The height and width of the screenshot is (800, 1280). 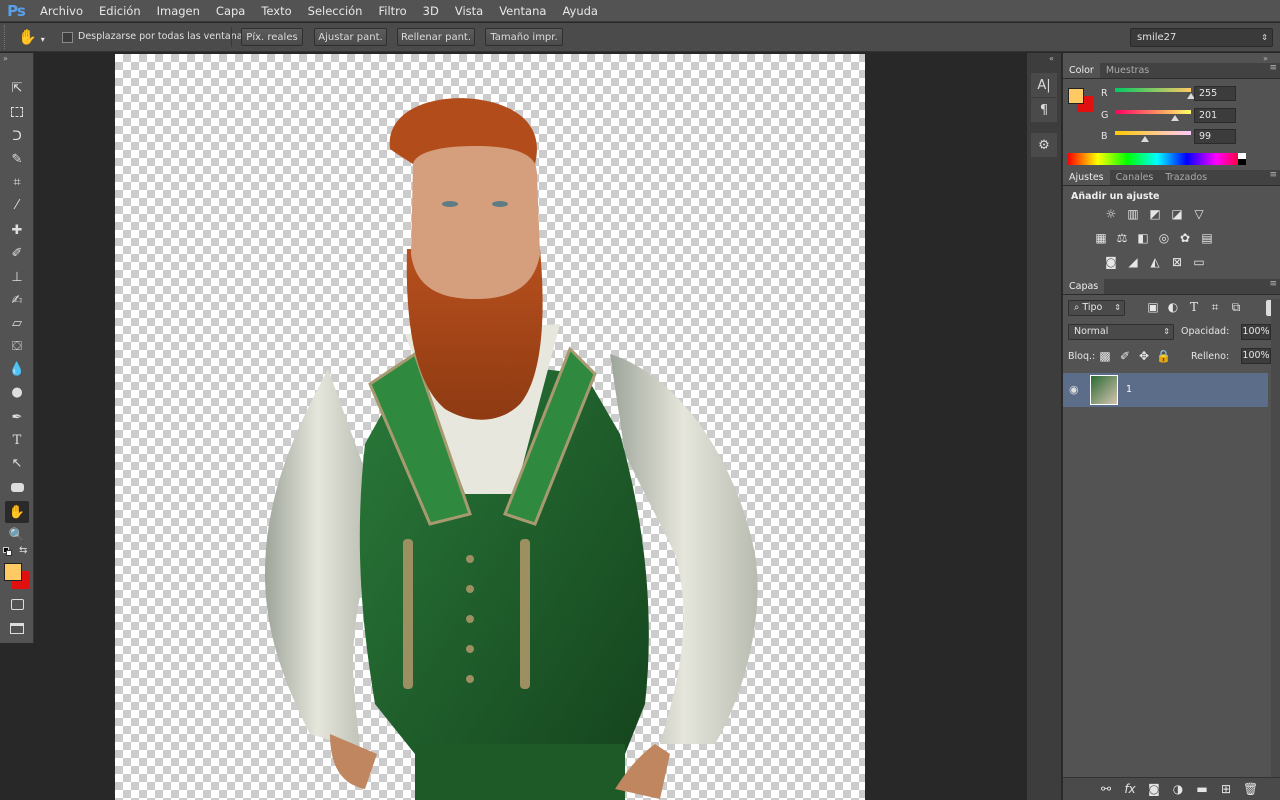 What do you see at coordinates (1144, 356) in the screenshot?
I see `lock-position-icon: ✥` at bounding box center [1144, 356].